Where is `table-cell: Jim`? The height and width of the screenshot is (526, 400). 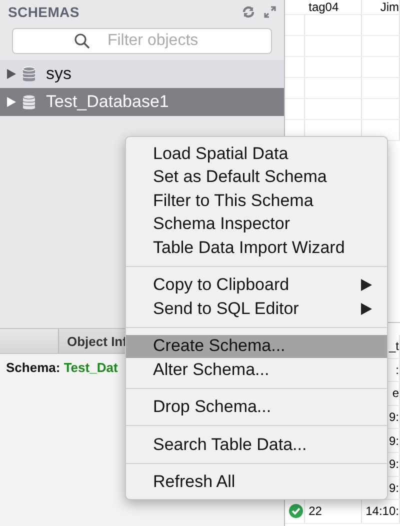
table-cell: Jim is located at coordinates (381, 7).